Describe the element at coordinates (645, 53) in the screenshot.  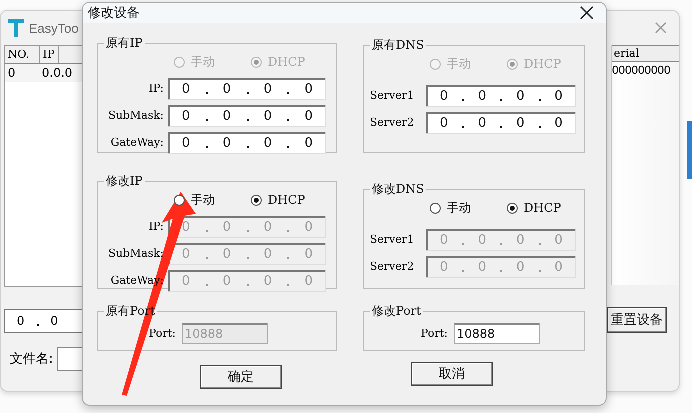
I see `column-header: erial` at that location.